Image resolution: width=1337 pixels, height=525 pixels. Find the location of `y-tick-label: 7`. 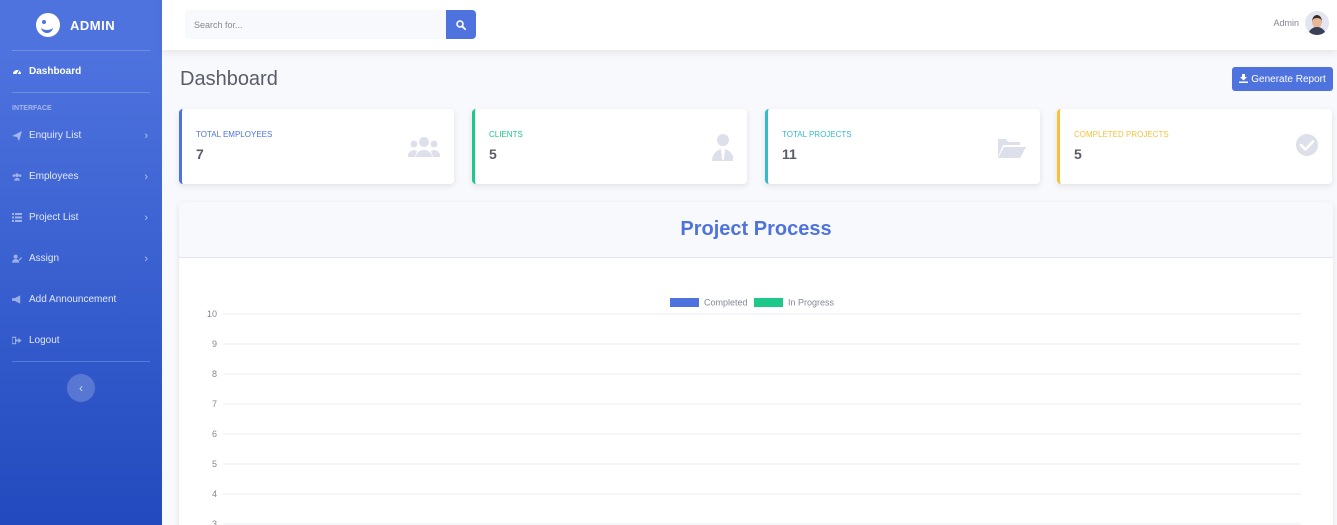

y-tick-label: 7 is located at coordinates (214, 404).